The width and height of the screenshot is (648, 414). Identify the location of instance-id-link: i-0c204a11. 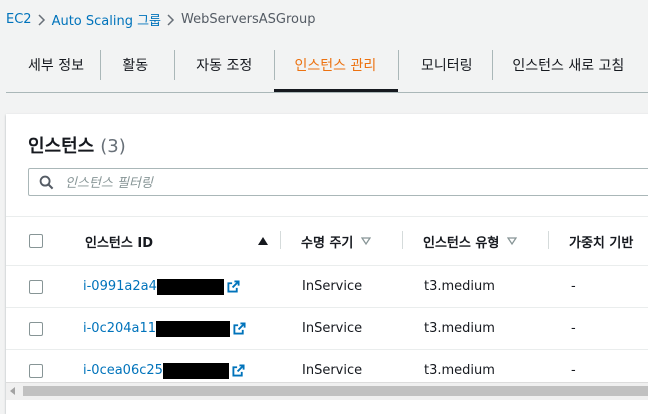
(119, 328).